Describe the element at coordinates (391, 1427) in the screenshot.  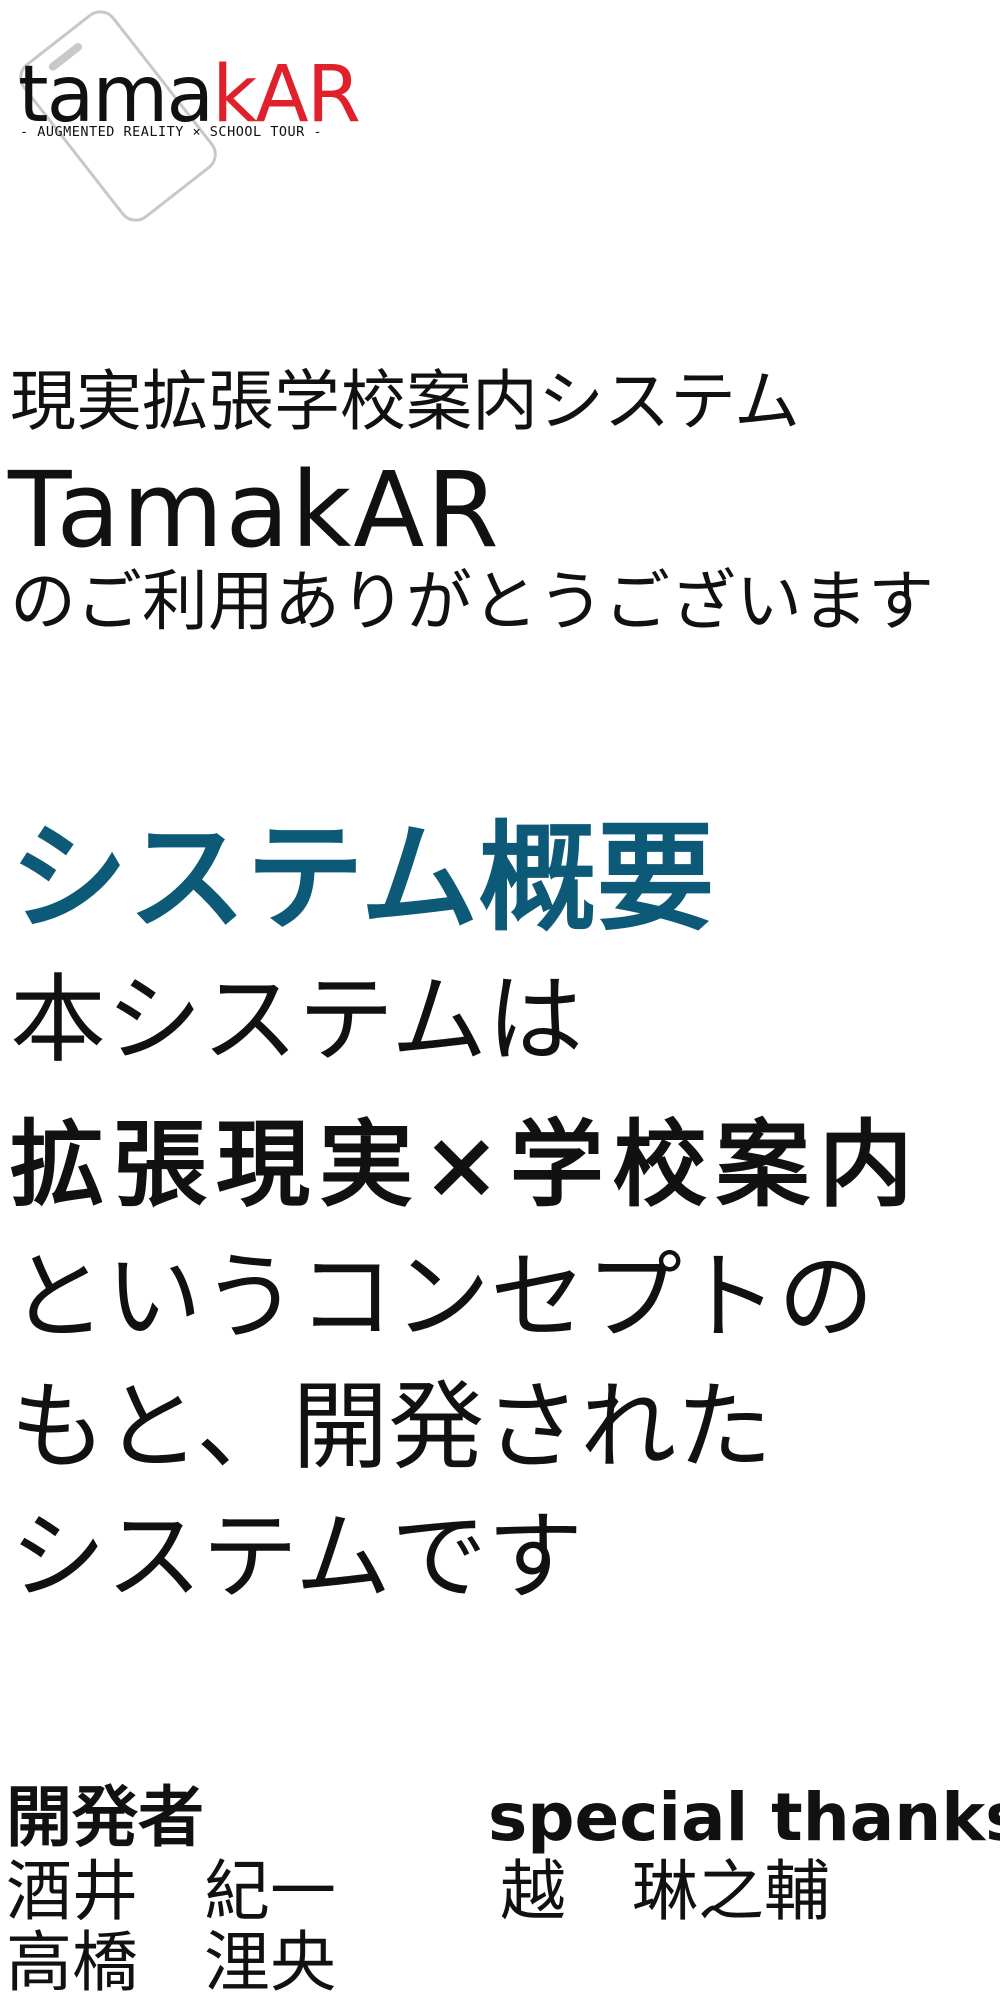
I see `overview-text-line: もと、開発された` at that location.